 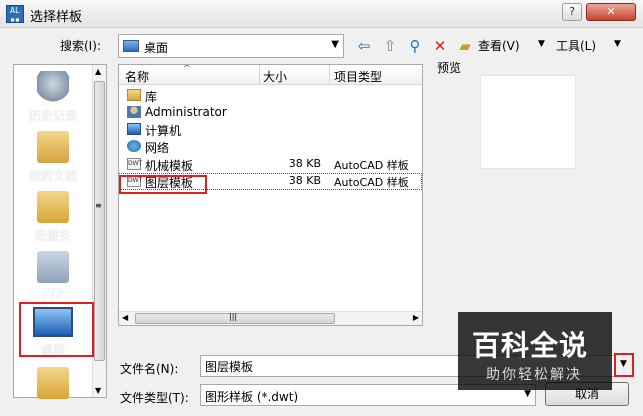 What do you see at coordinates (52, 236) in the screenshot?
I see `place-label: 收藏夹` at bounding box center [52, 236].